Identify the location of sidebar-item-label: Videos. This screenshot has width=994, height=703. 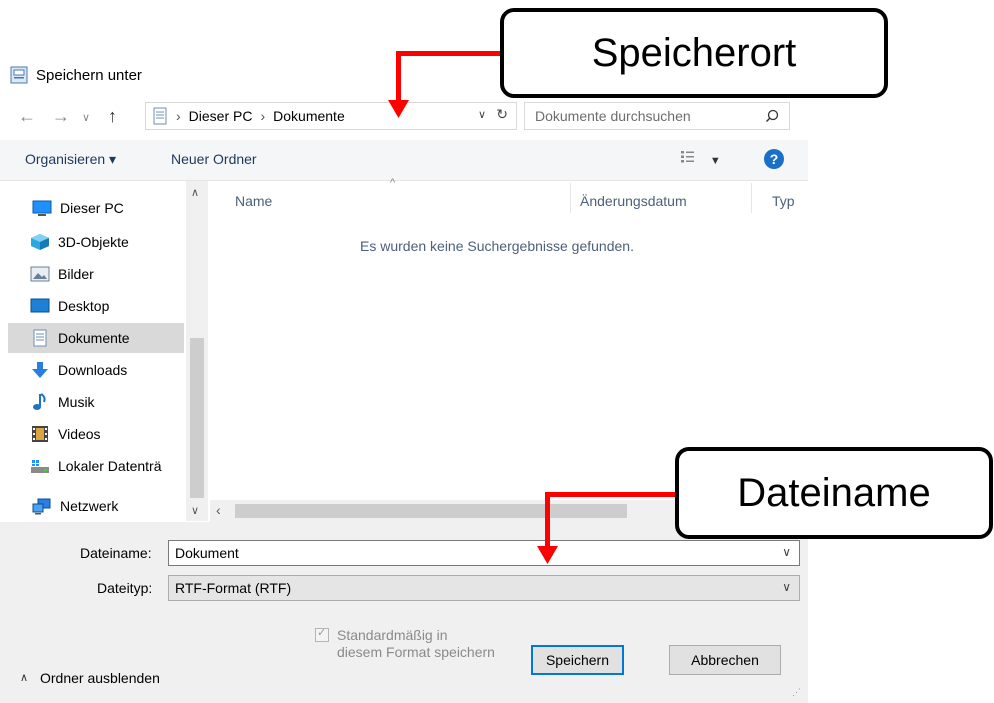
(79, 434).